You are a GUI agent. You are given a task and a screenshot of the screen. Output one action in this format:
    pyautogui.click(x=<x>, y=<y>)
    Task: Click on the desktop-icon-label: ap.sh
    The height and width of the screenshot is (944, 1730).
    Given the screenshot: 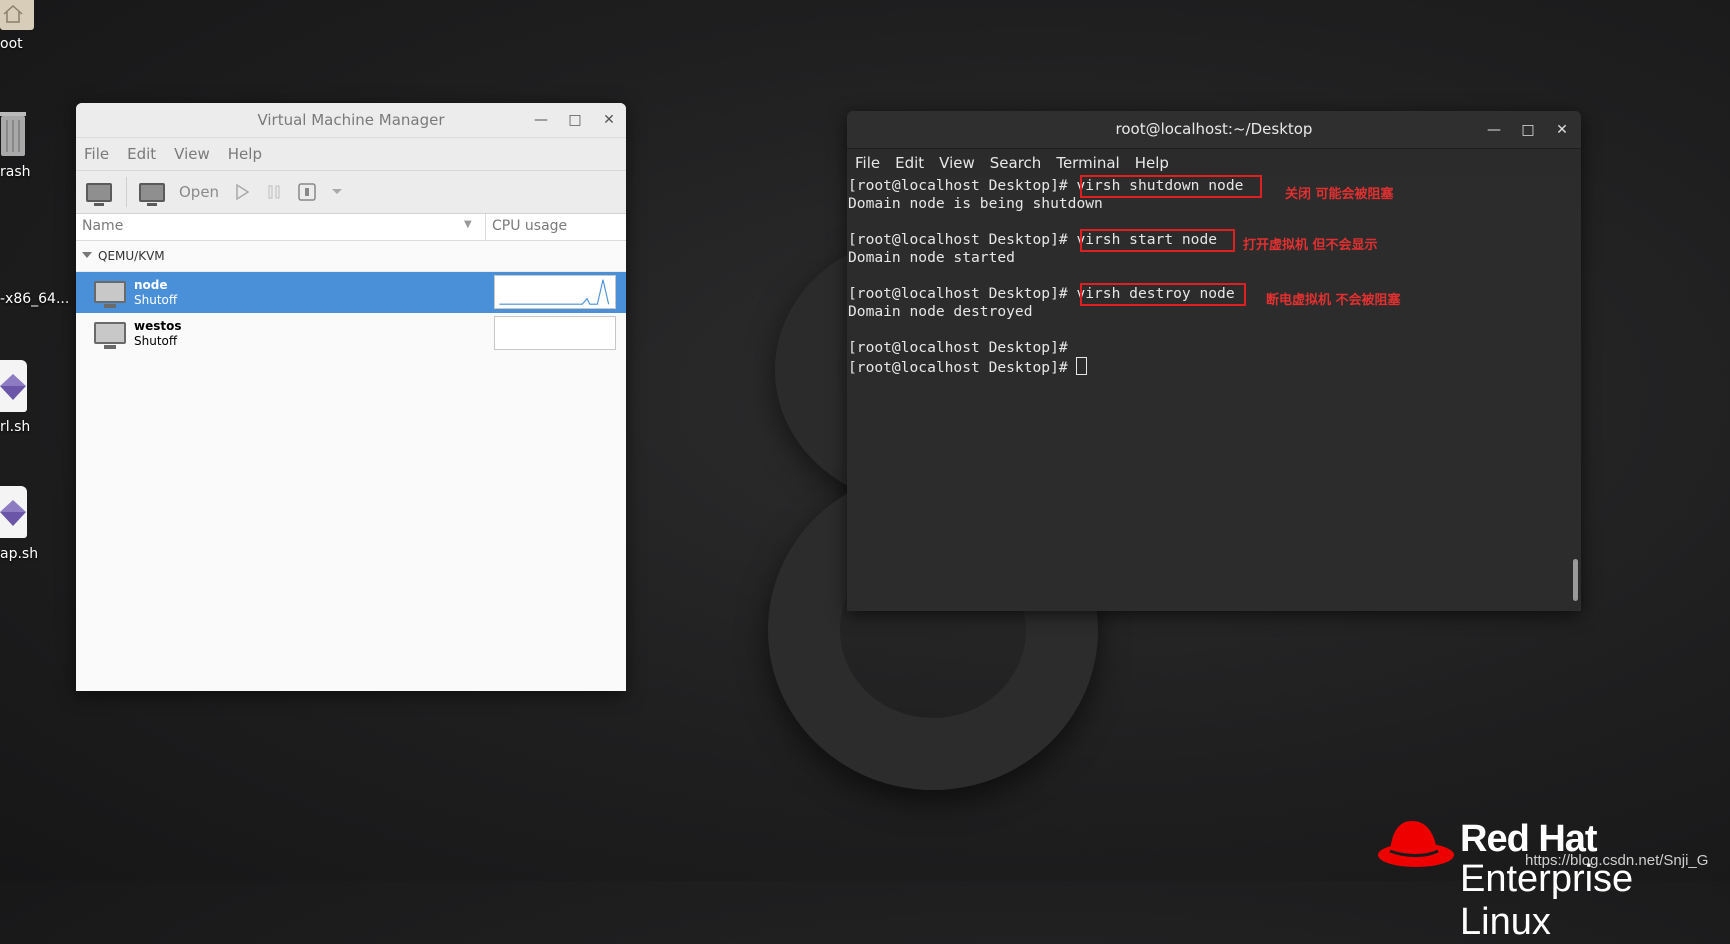 What is the action you would take?
    pyautogui.click(x=19, y=554)
    